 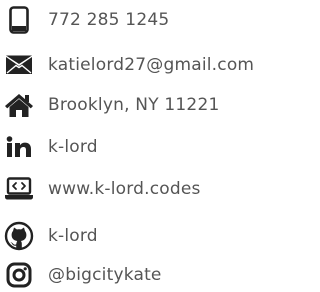 What do you see at coordinates (19, 236) in the screenshot?
I see `github-icon` at bounding box center [19, 236].